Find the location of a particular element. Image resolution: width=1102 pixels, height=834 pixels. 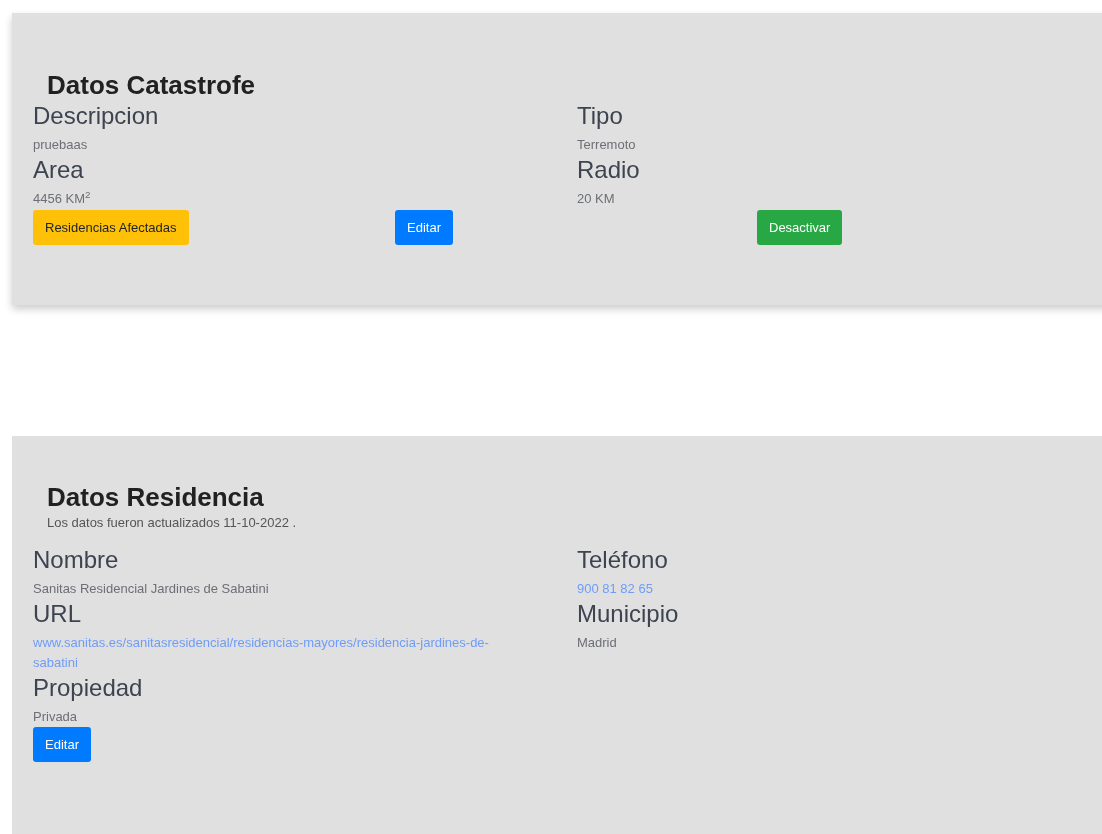

action-button: Desactivar is located at coordinates (800, 227).